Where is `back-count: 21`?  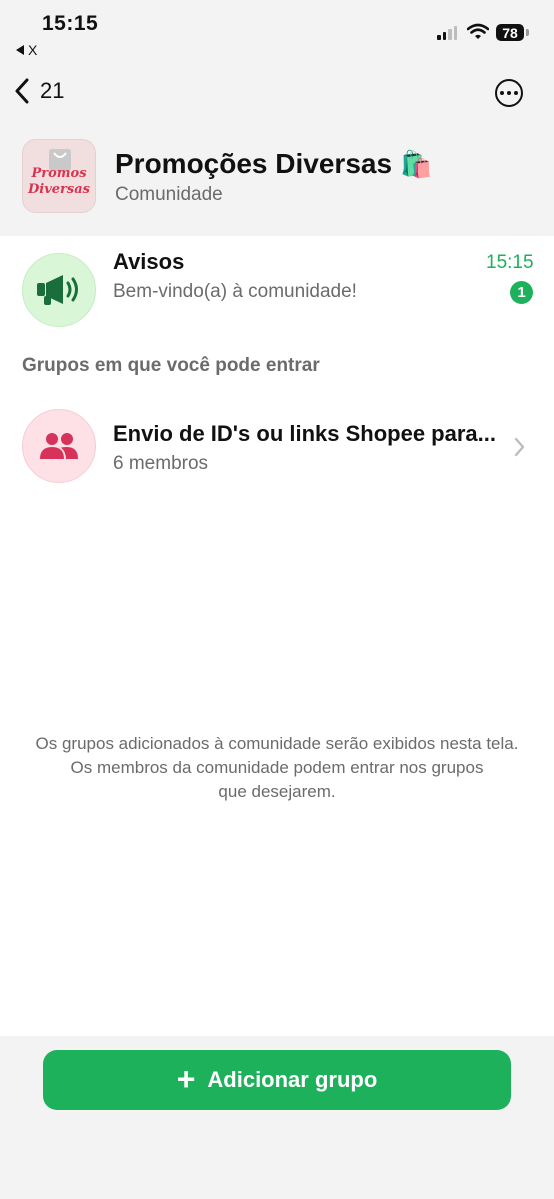
back-count: 21 is located at coordinates (52, 90).